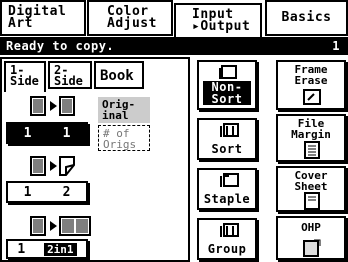 The height and width of the screenshot is (262, 348). What do you see at coordinates (52, 106) in the screenshot?
I see `1-to-1-icon` at bounding box center [52, 106].